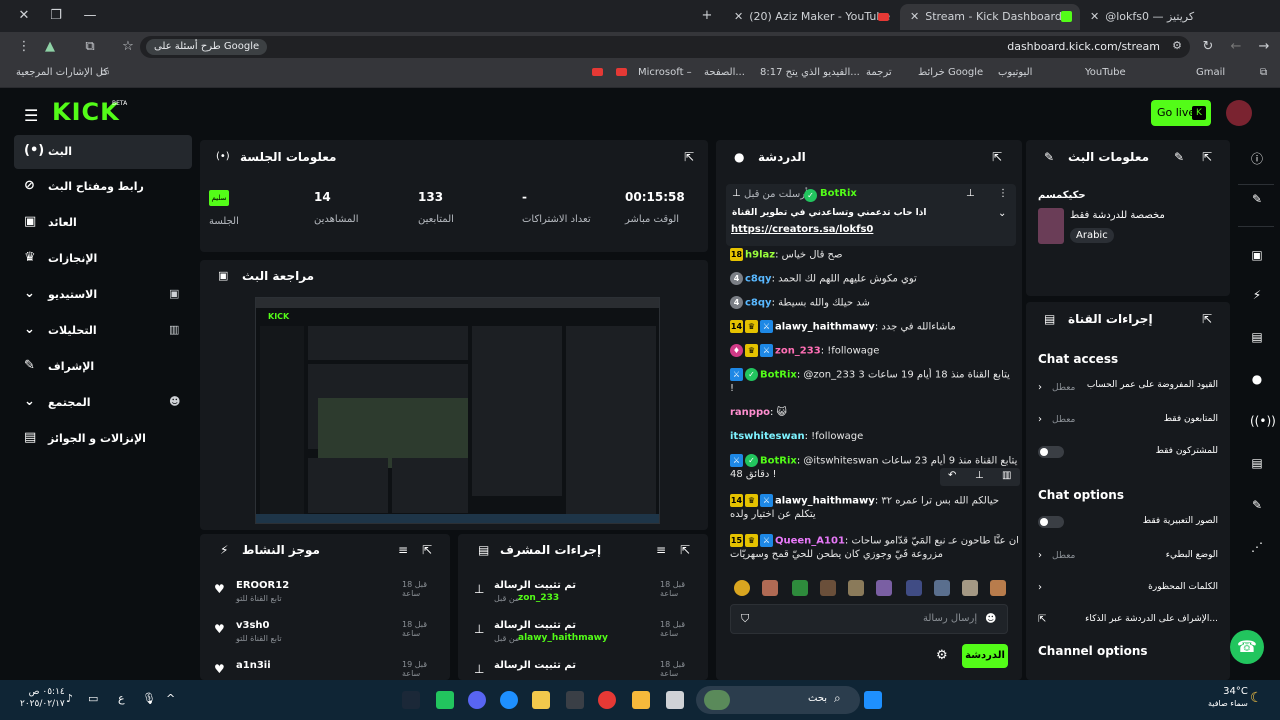 The height and width of the screenshot is (720, 1280). I want to click on info-icon: ⓘ, so click(1257, 158).